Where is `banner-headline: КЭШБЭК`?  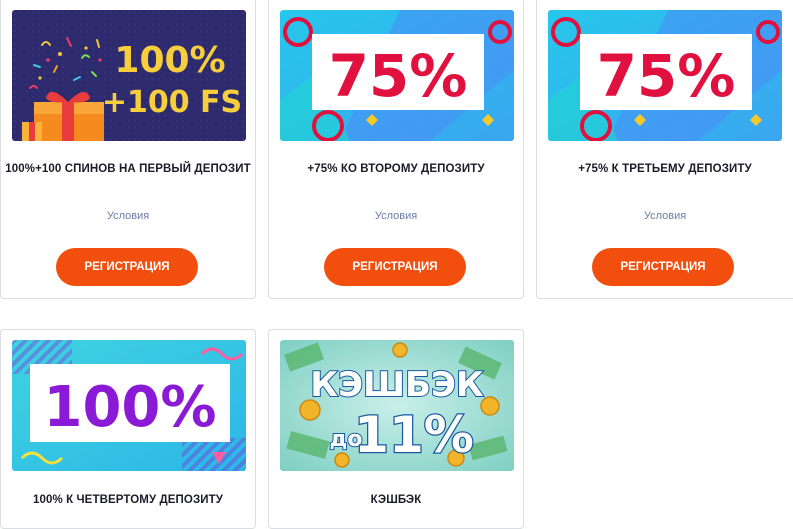
banner-headline: КЭШБЭК is located at coordinates (397, 385).